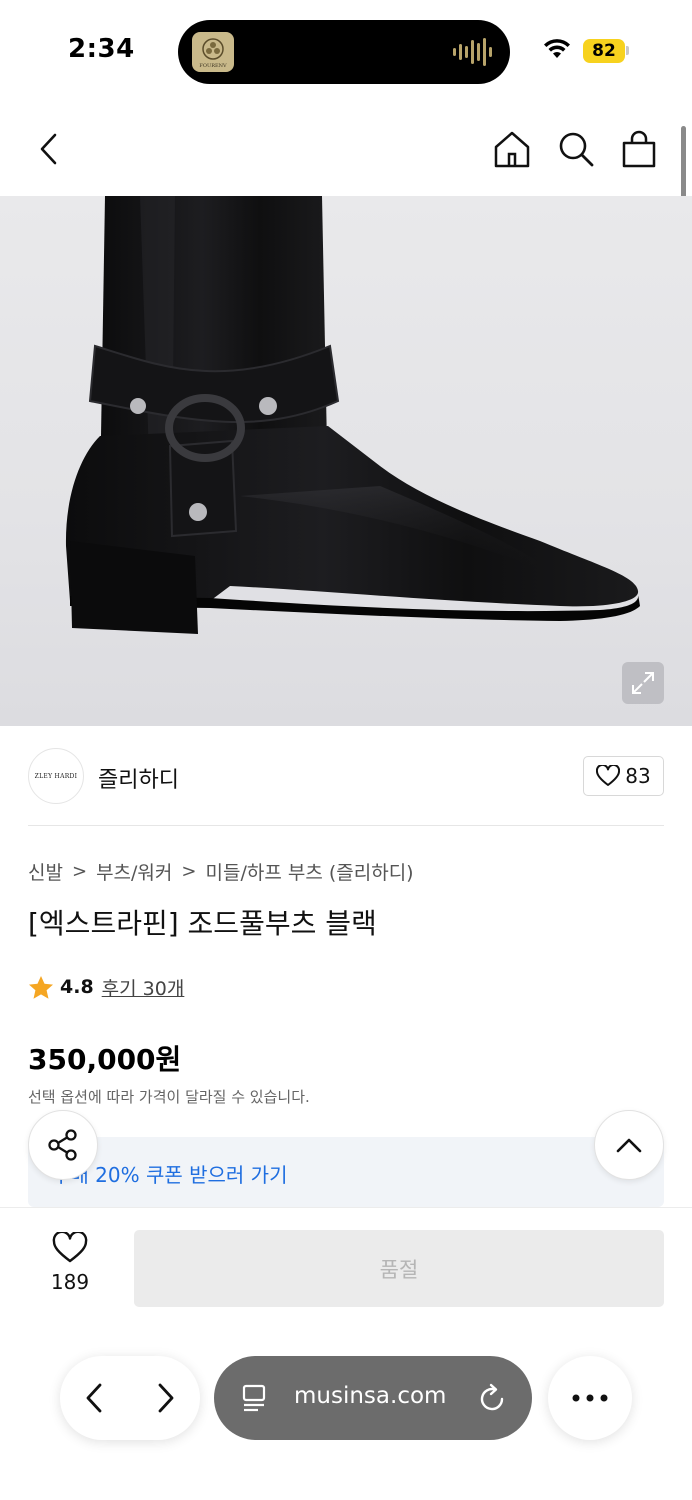 Image resolution: width=692 pixels, height=1500 pixels. What do you see at coordinates (399, 1268) in the screenshot?
I see `soldout-button: 품절` at bounding box center [399, 1268].